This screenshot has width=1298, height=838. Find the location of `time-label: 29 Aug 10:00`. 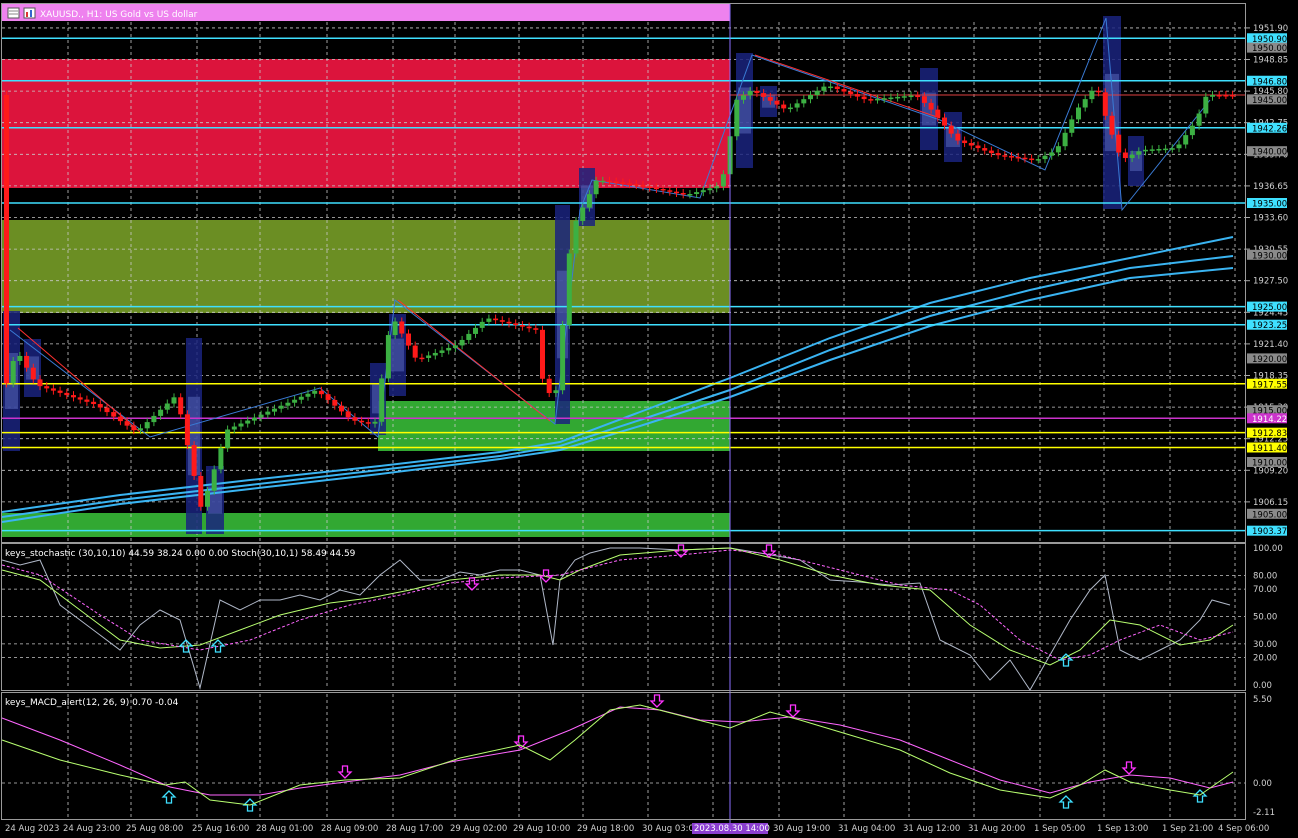

time-label: 29 Aug 10:00 is located at coordinates (541, 829).